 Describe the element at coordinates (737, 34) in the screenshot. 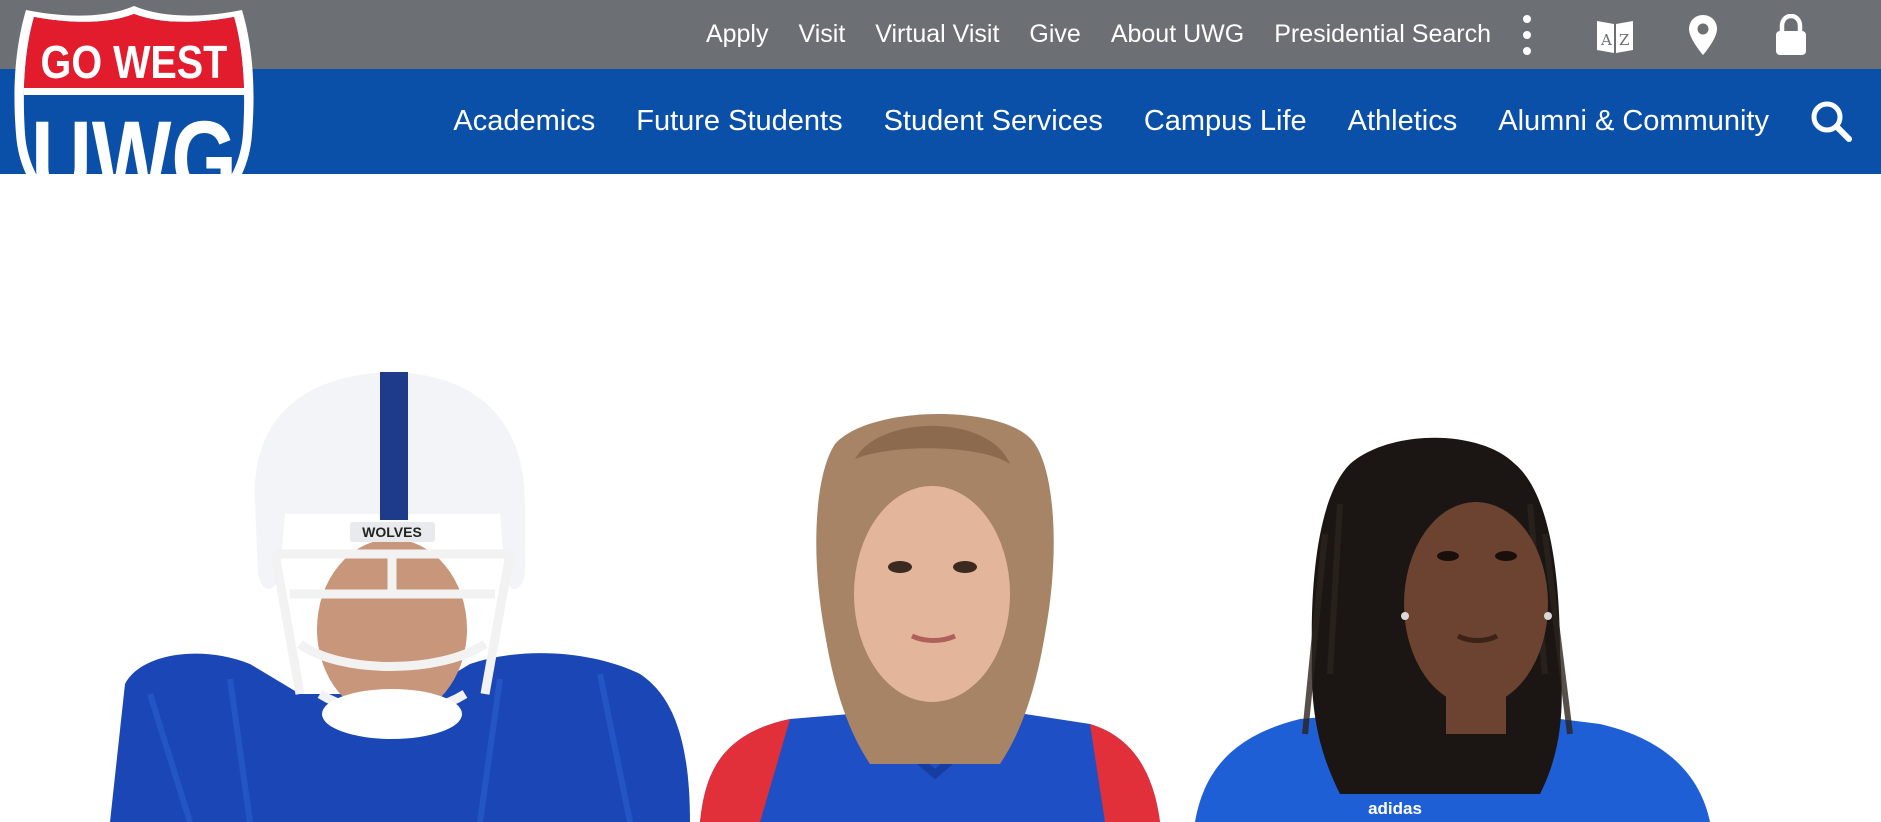

I see `utility-link-apply: Apply` at that location.